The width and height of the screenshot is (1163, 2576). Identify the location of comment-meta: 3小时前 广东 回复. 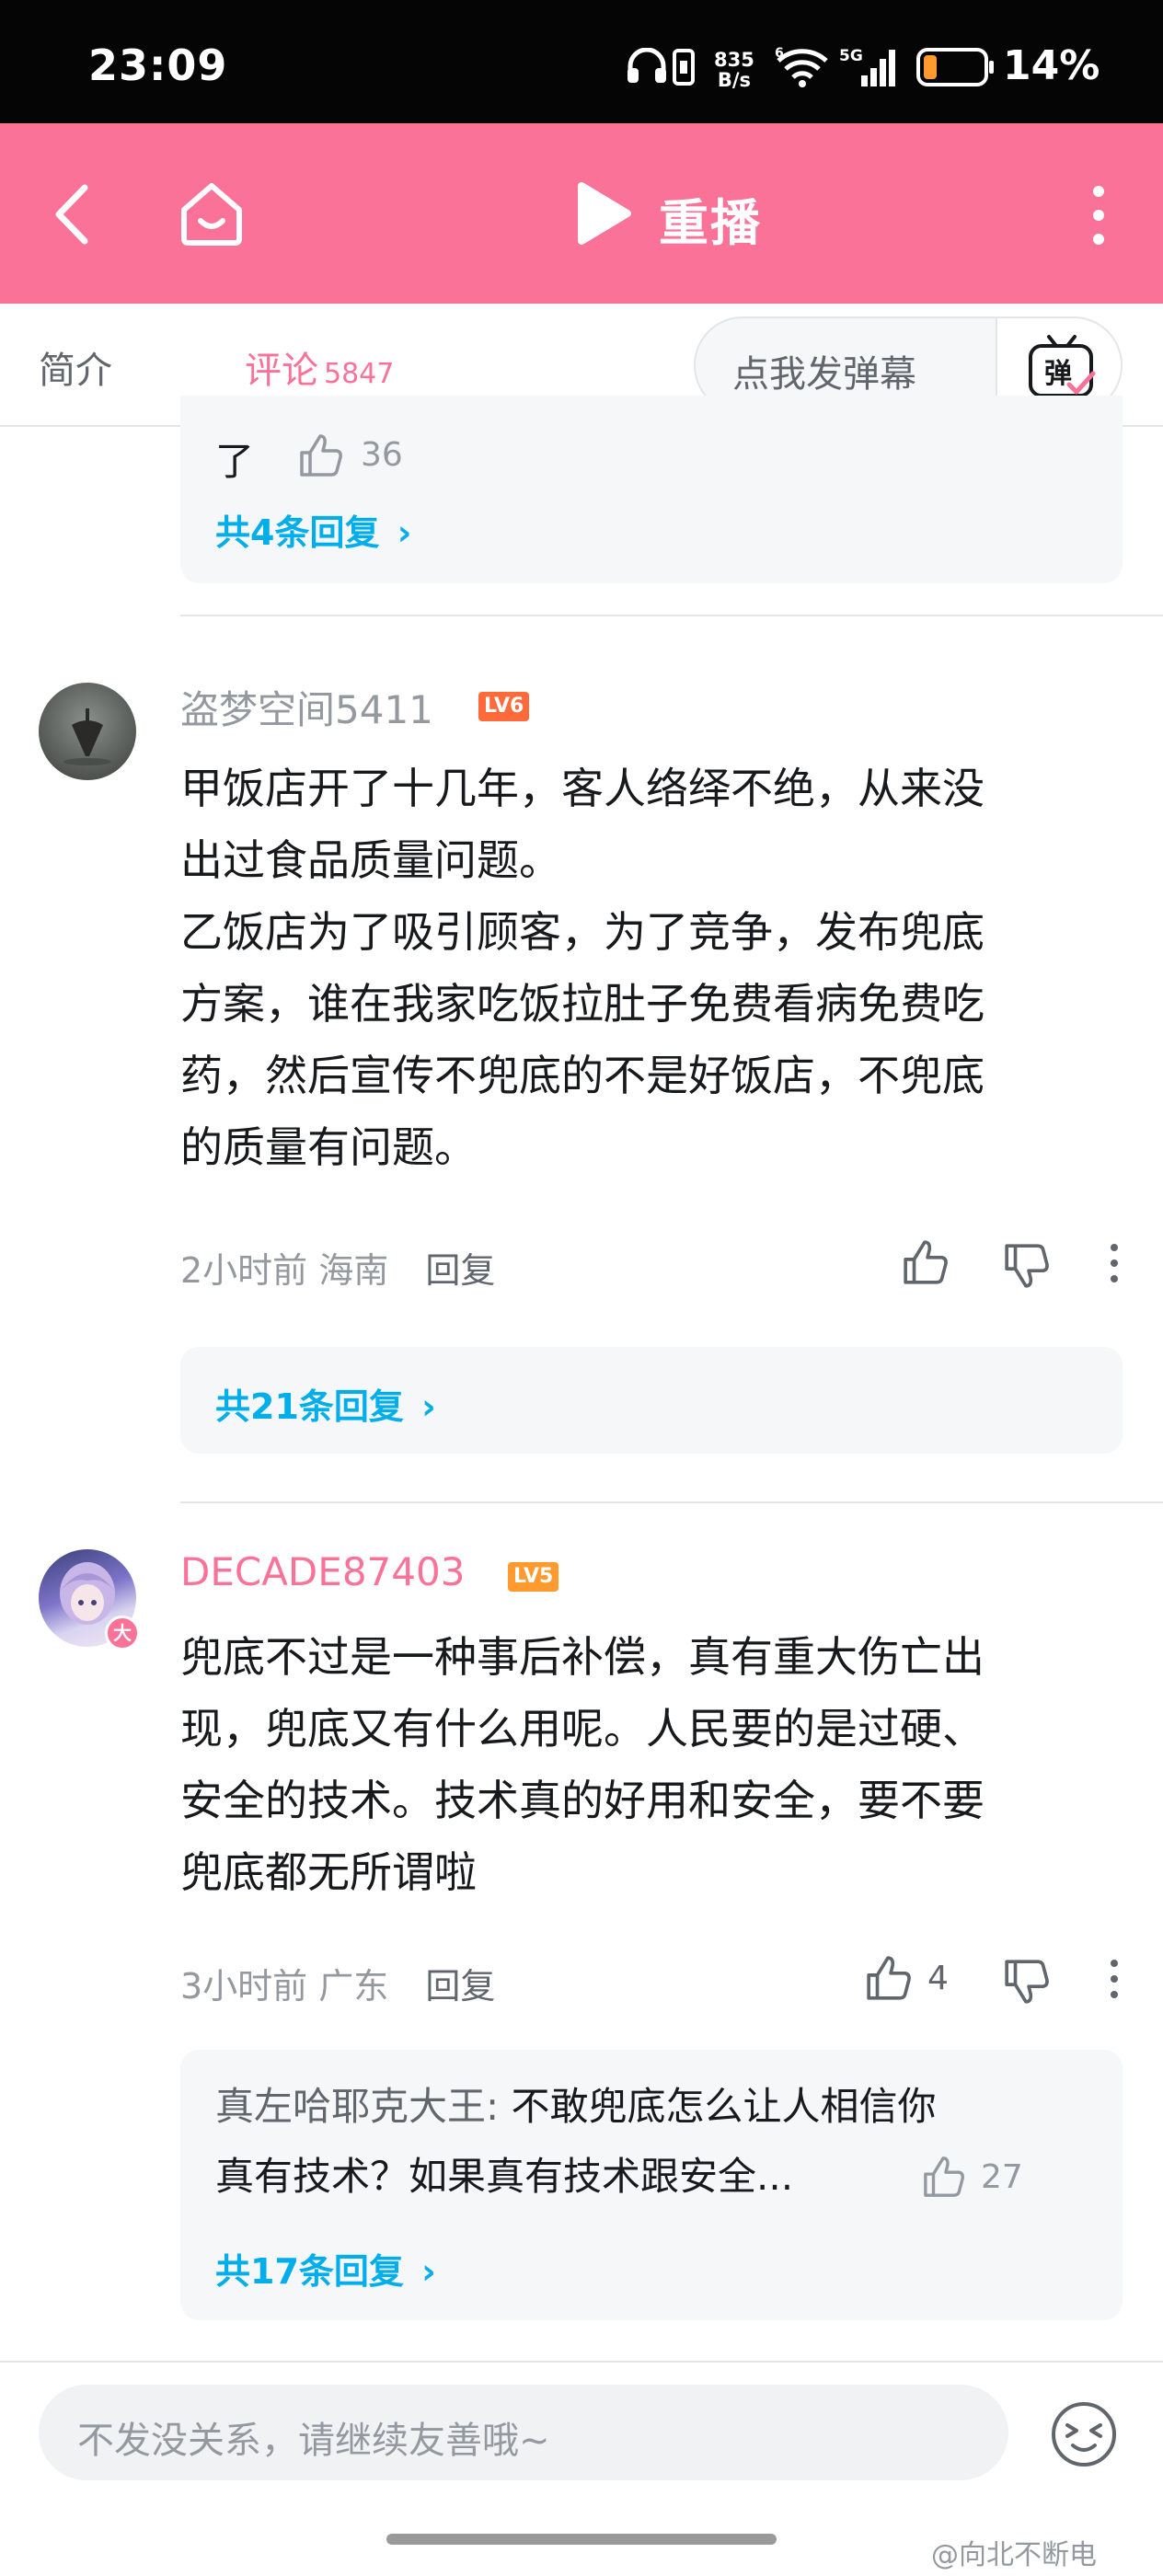
(338, 1983).